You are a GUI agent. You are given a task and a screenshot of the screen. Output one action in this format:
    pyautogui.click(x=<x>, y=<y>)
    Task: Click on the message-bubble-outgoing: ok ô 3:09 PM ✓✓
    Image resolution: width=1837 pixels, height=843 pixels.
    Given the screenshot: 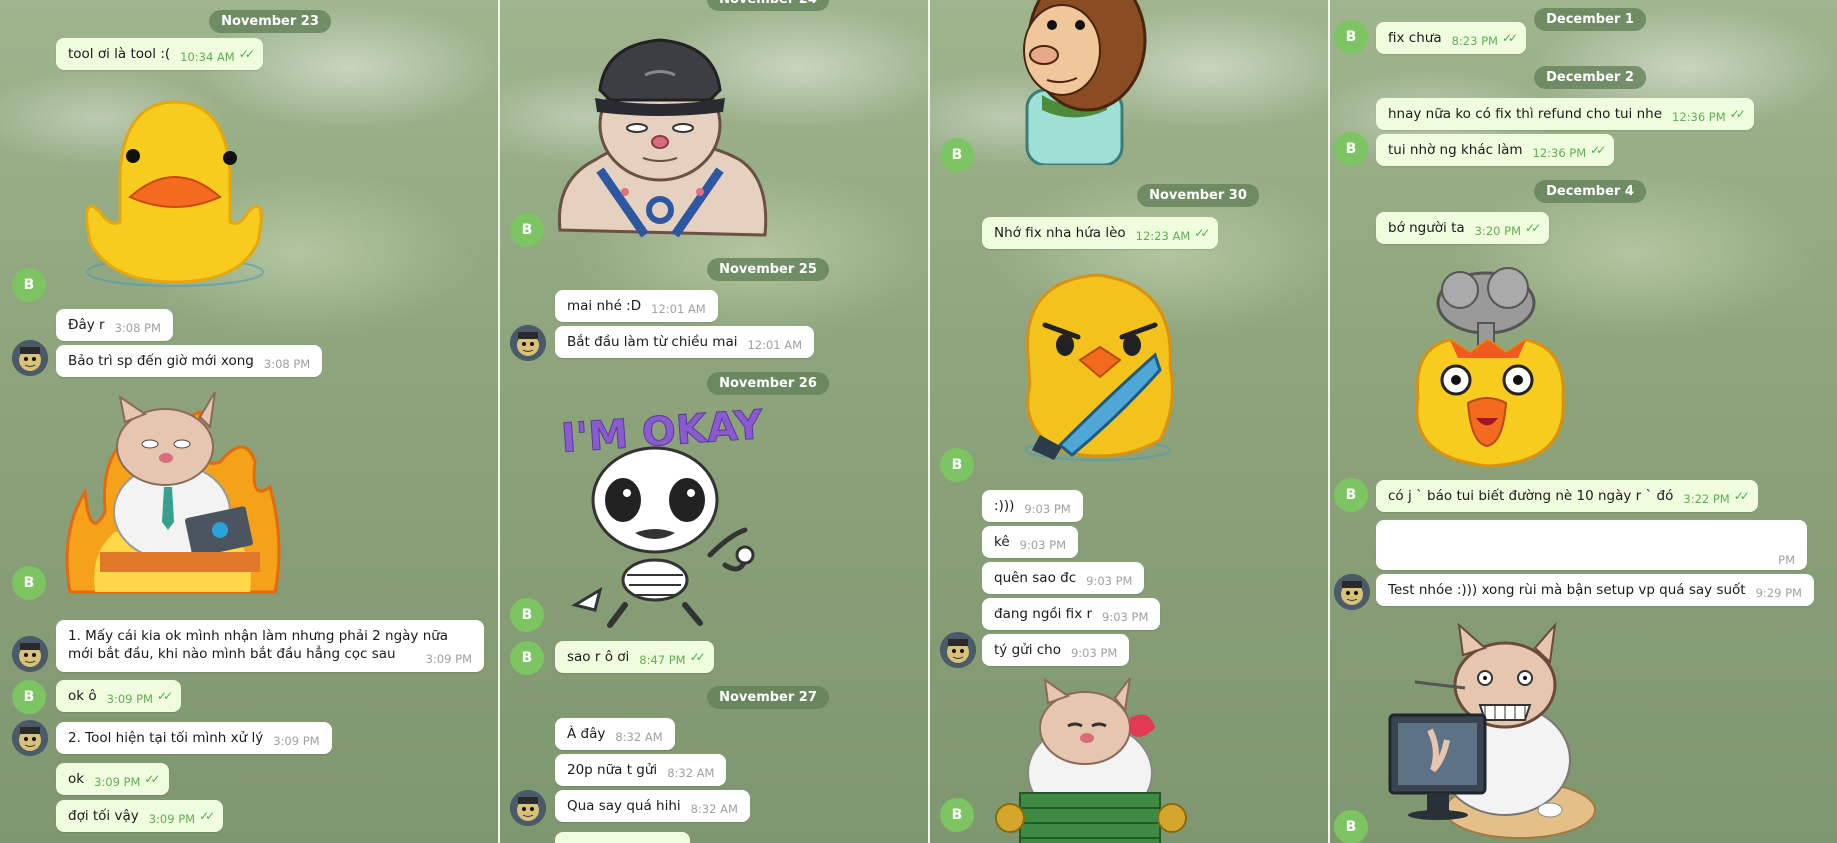 What is the action you would take?
    pyautogui.click(x=119, y=696)
    